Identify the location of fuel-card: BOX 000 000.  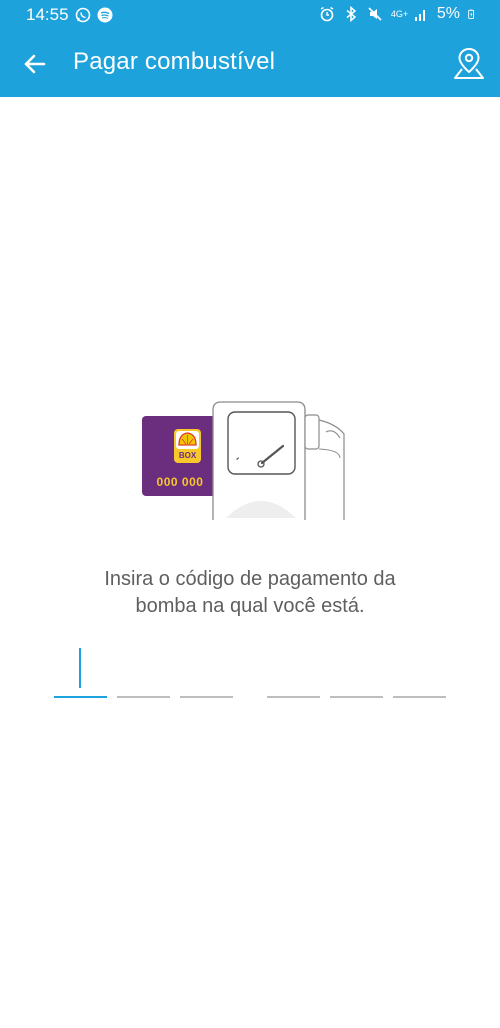
(183, 456).